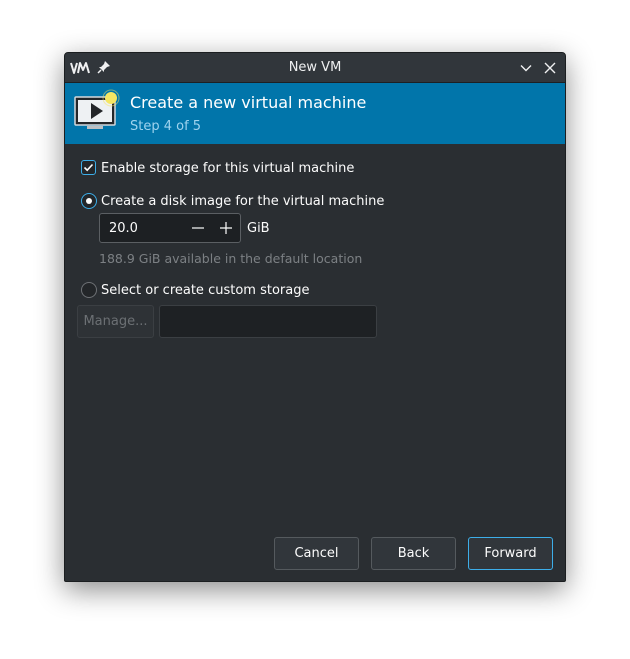 The image size is (630, 659). I want to click on custom-storage-radio, so click(89, 290).